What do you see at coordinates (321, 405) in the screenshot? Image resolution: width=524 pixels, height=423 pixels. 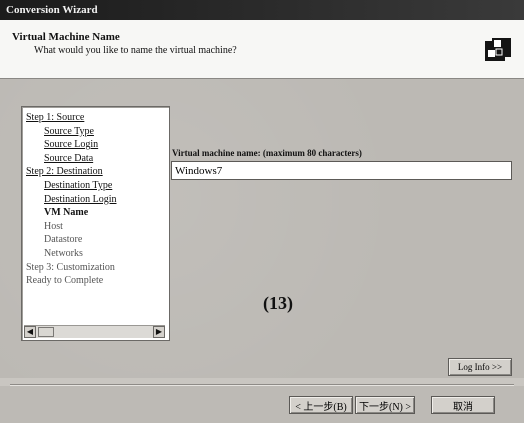 I see `back-button: < 上一步(B)` at bounding box center [321, 405].